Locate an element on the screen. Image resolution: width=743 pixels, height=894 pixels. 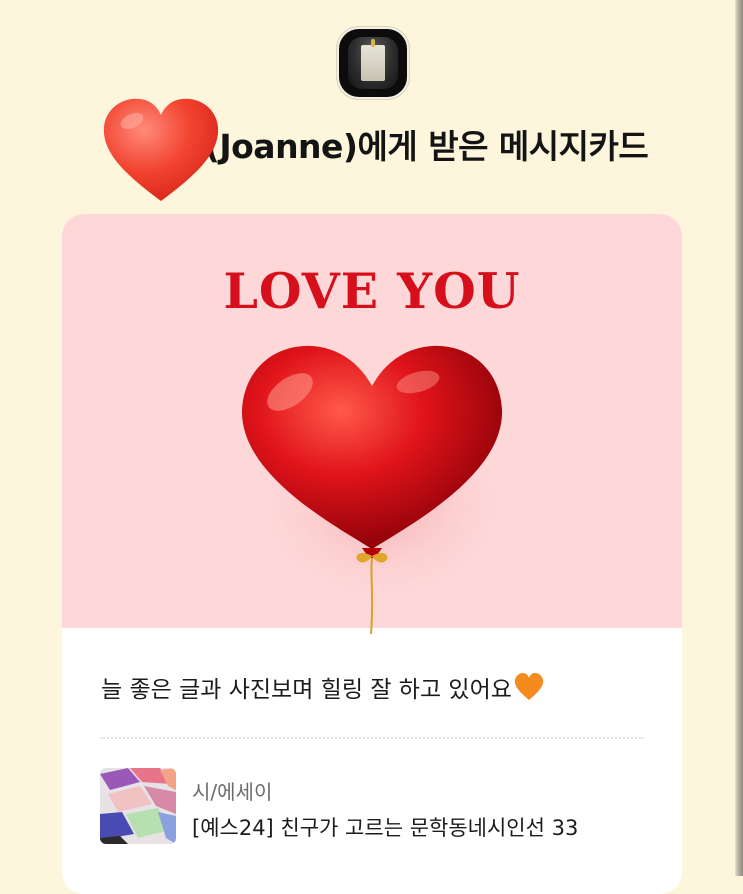
book-cover-icon is located at coordinates (138, 806).